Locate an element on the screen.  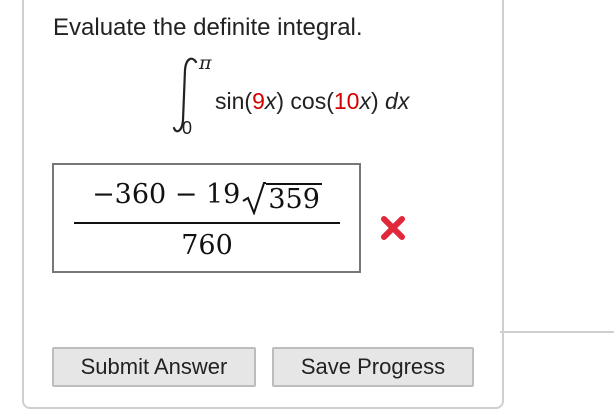
cos-coefficient: 10 is located at coordinates (346, 101).